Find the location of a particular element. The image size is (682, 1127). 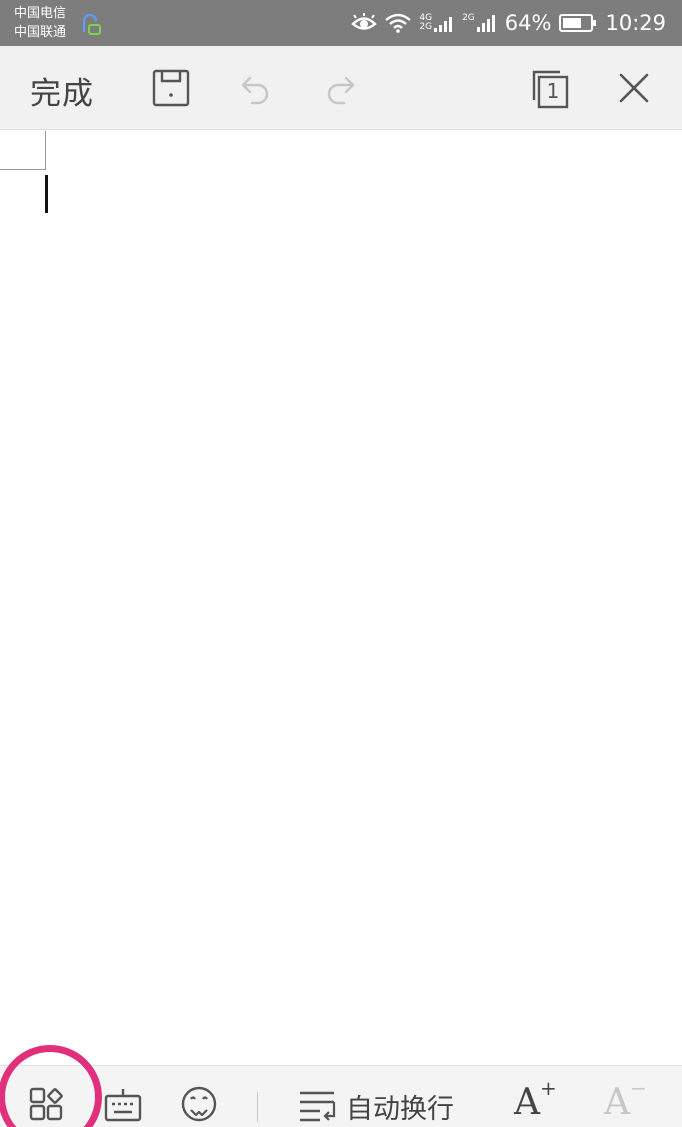

carrier-1: 中国电信 is located at coordinates (40, 13).